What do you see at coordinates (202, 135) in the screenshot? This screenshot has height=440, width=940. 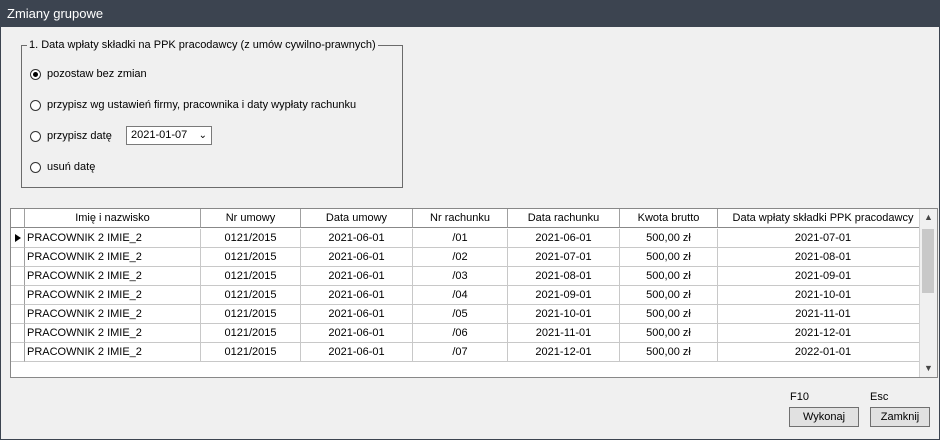 I see `chevron-down-icon: ⌄` at bounding box center [202, 135].